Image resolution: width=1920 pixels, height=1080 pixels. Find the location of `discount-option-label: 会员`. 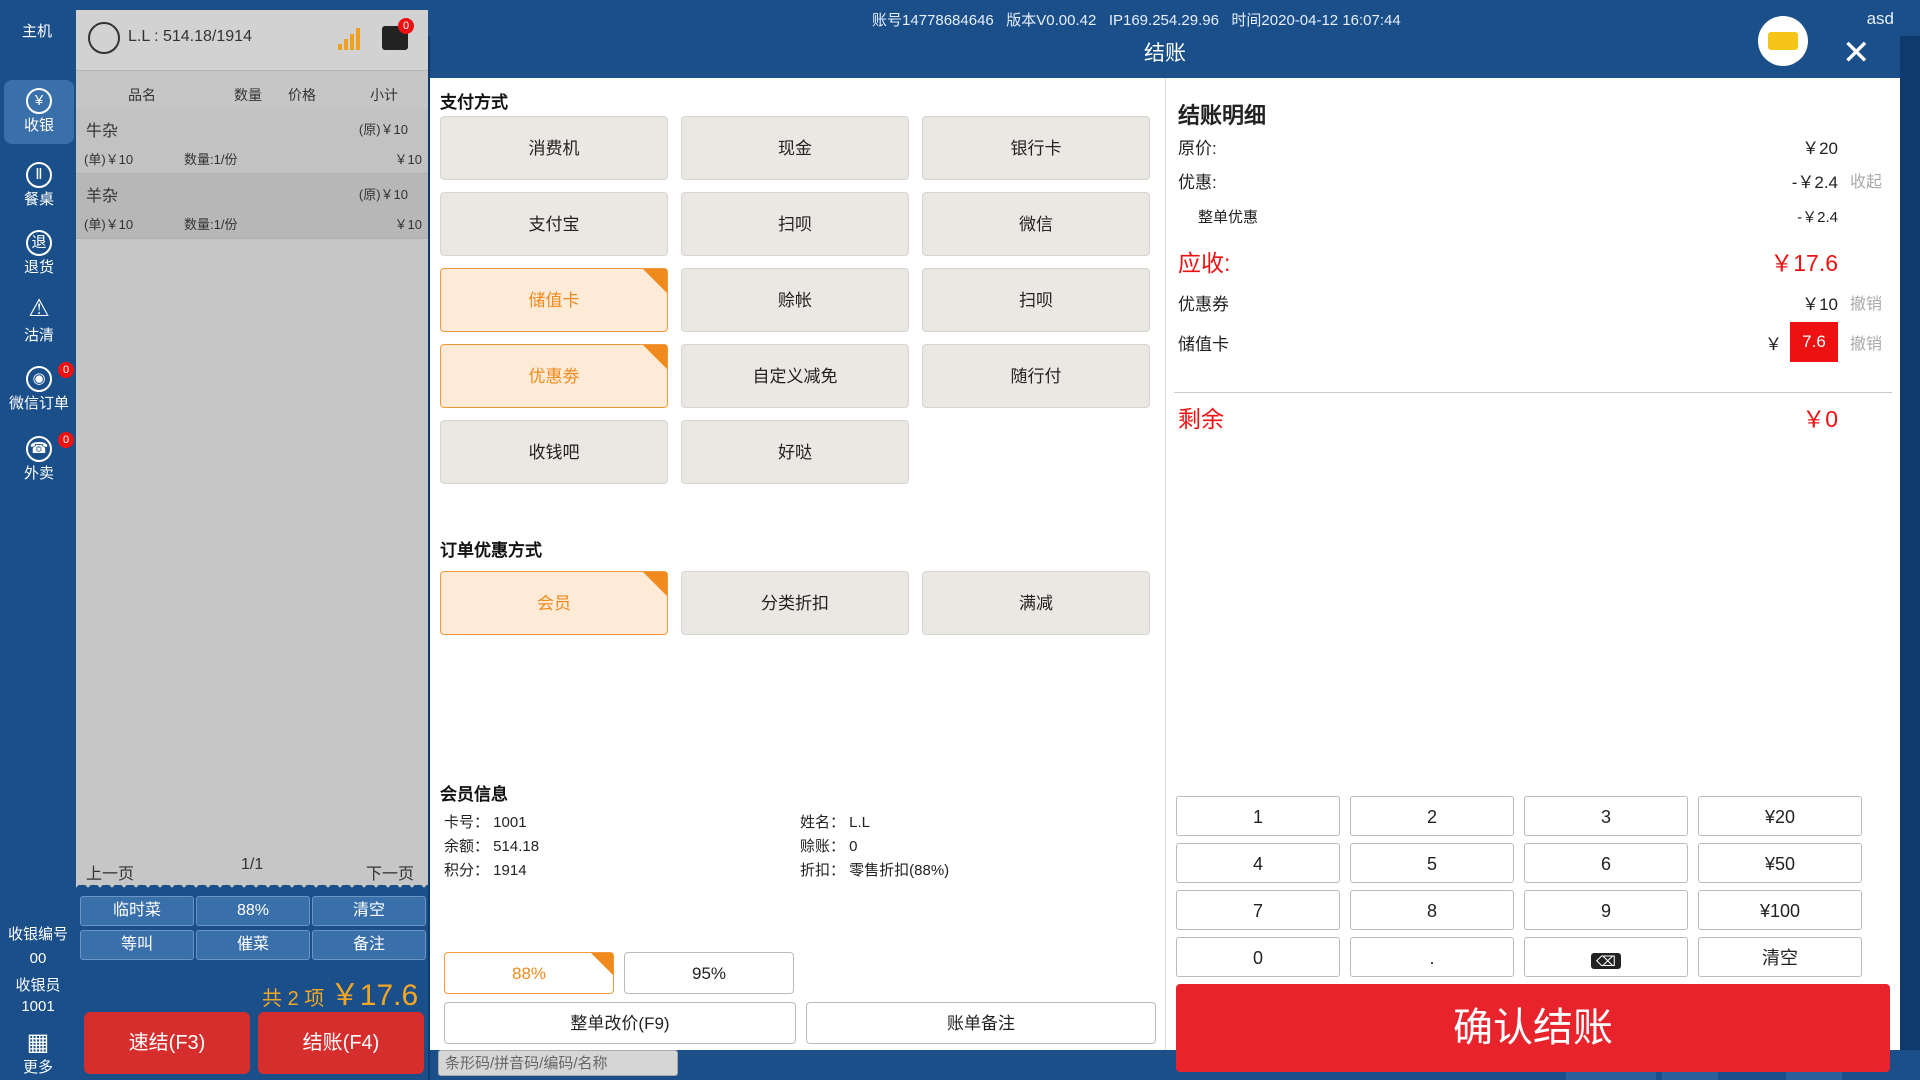

discount-option-label: 会员 is located at coordinates (554, 603).